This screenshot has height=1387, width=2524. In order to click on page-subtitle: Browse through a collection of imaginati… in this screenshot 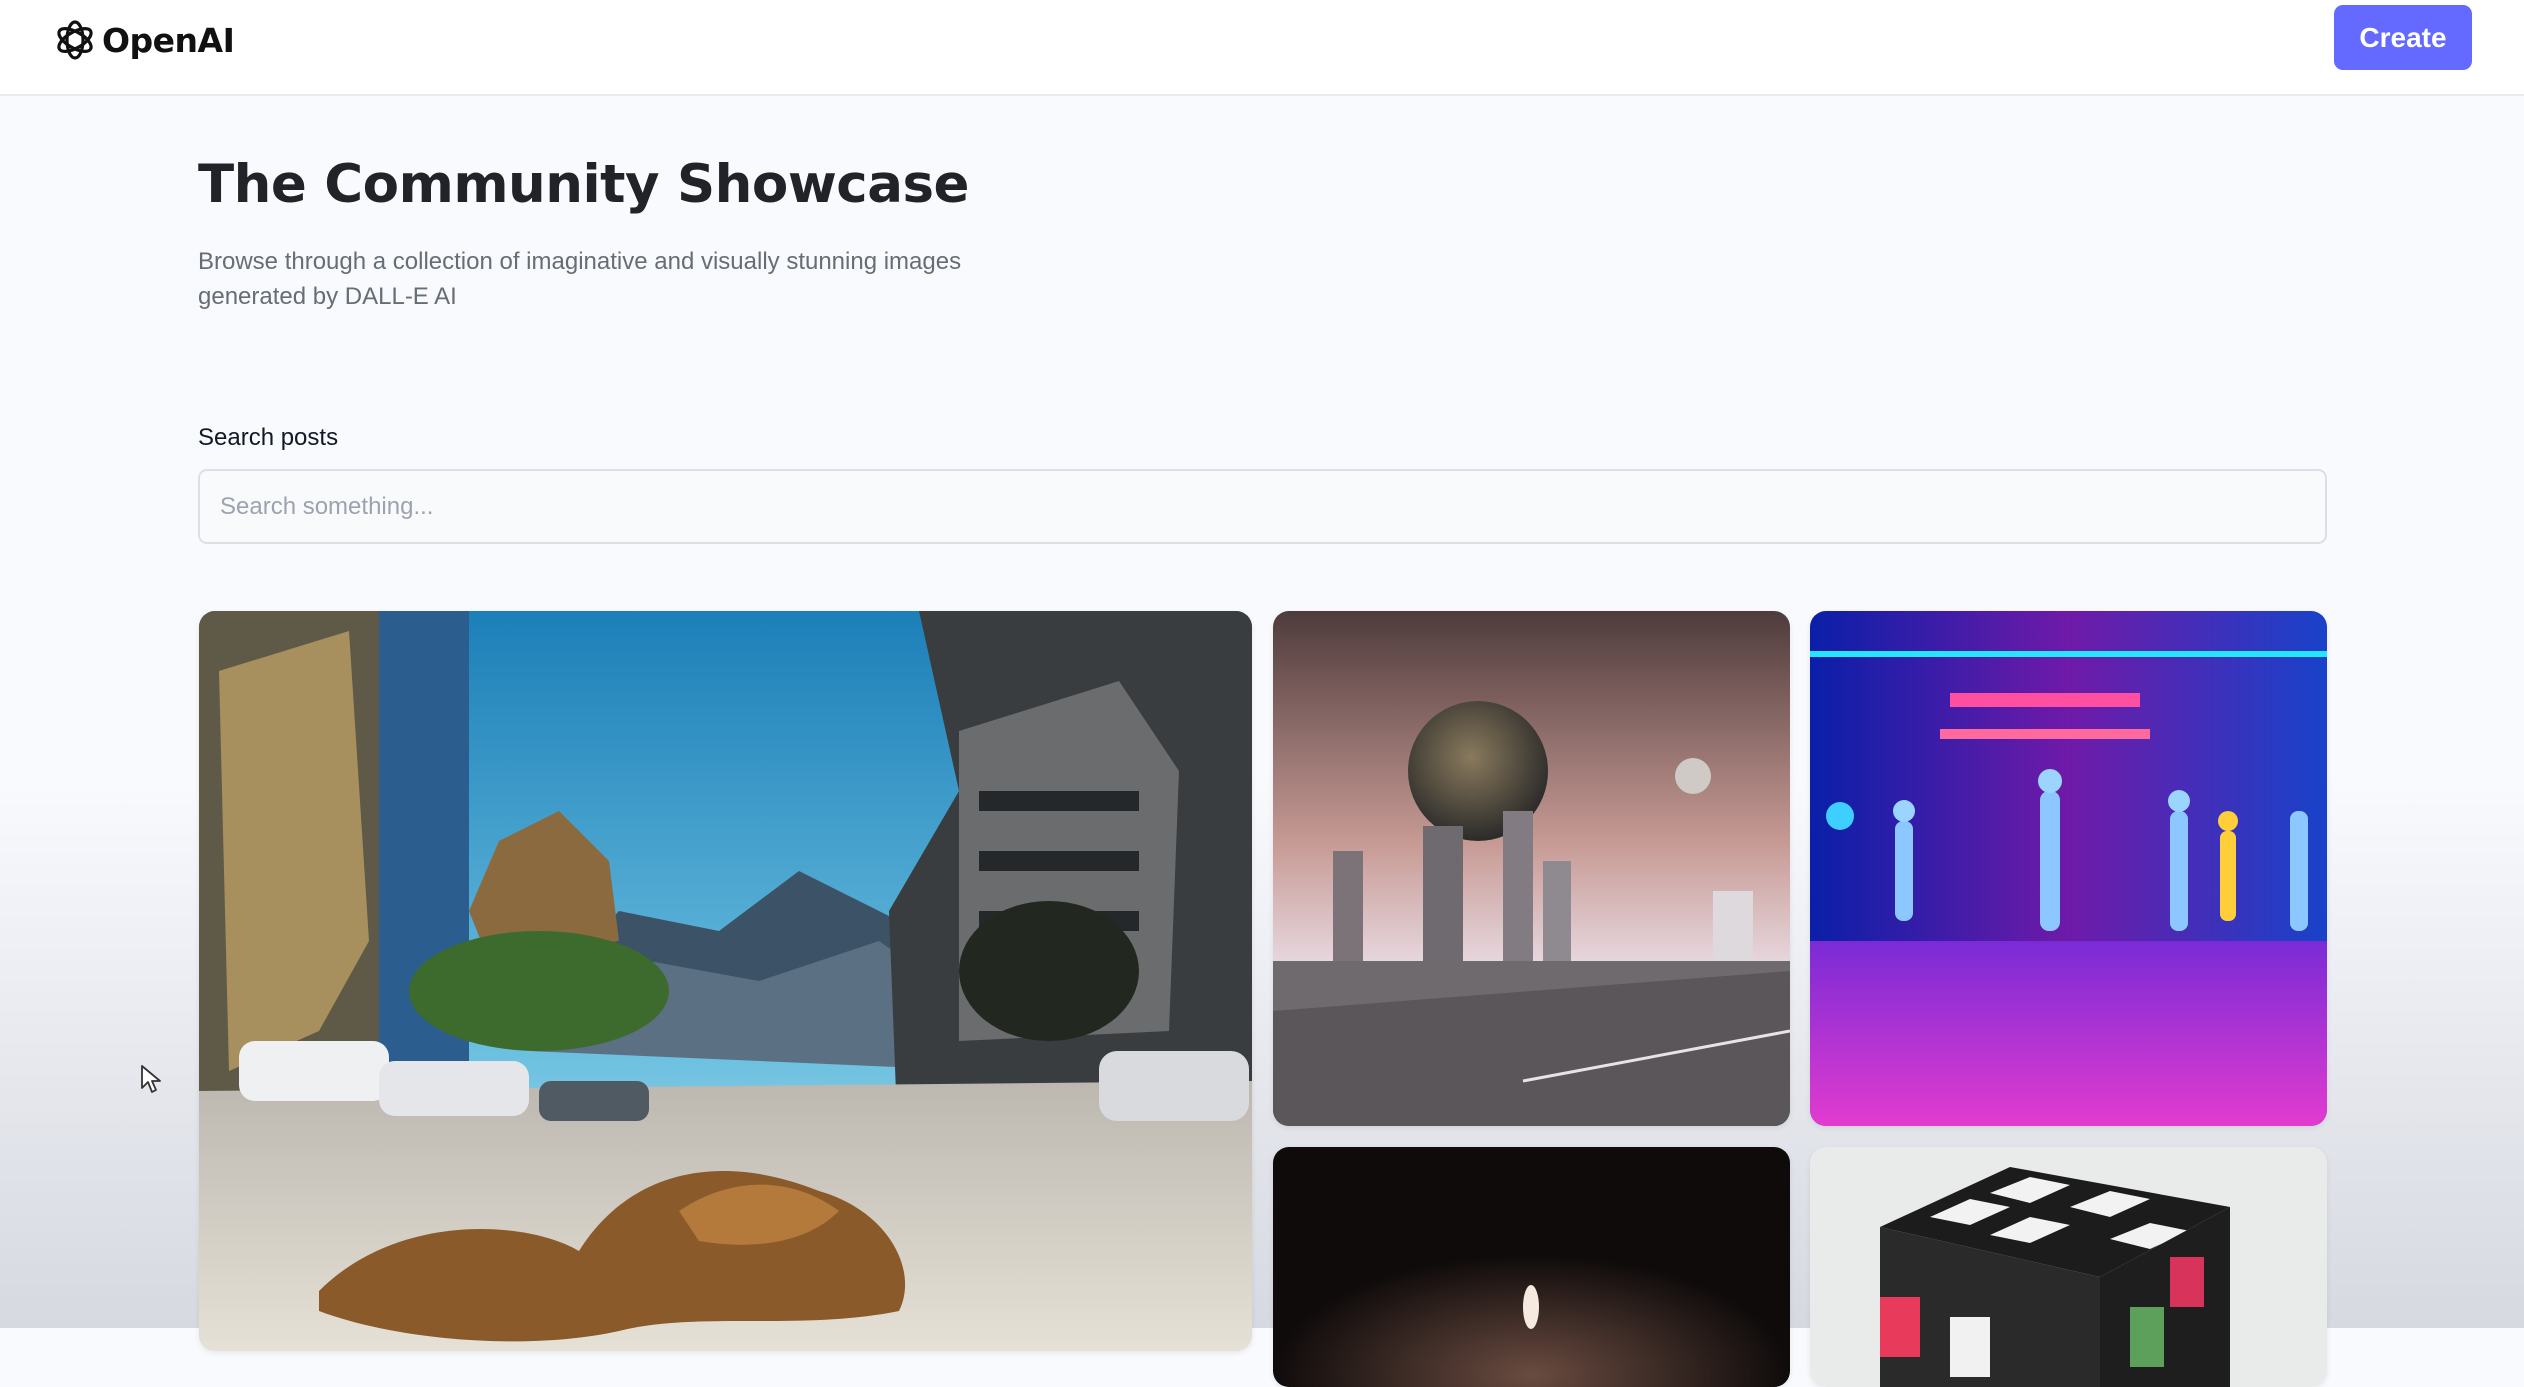, I will do `click(580, 279)`.